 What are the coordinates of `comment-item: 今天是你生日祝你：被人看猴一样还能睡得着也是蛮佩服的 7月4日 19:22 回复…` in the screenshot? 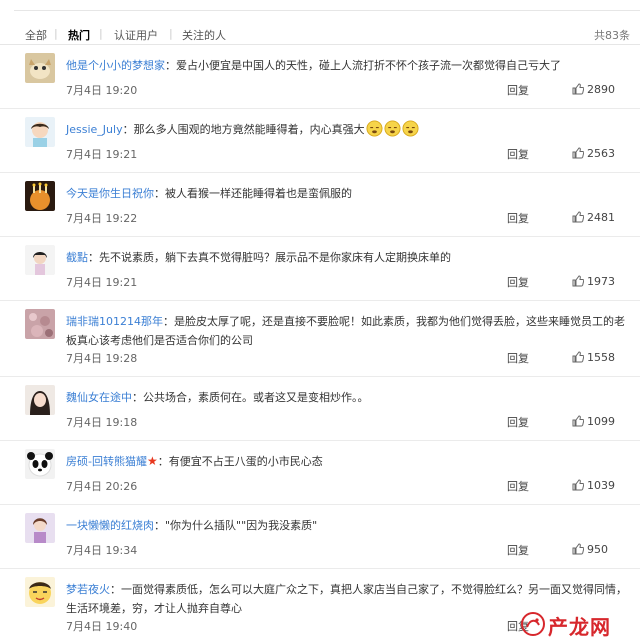 It's located at (320, 205).